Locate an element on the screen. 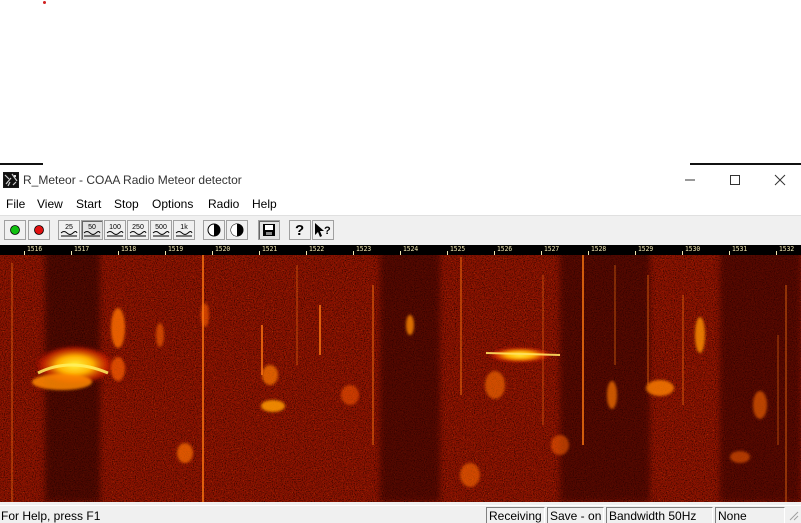 The image size is (801, 523). time-tick: 1520 is located at coordinates (223, 249).